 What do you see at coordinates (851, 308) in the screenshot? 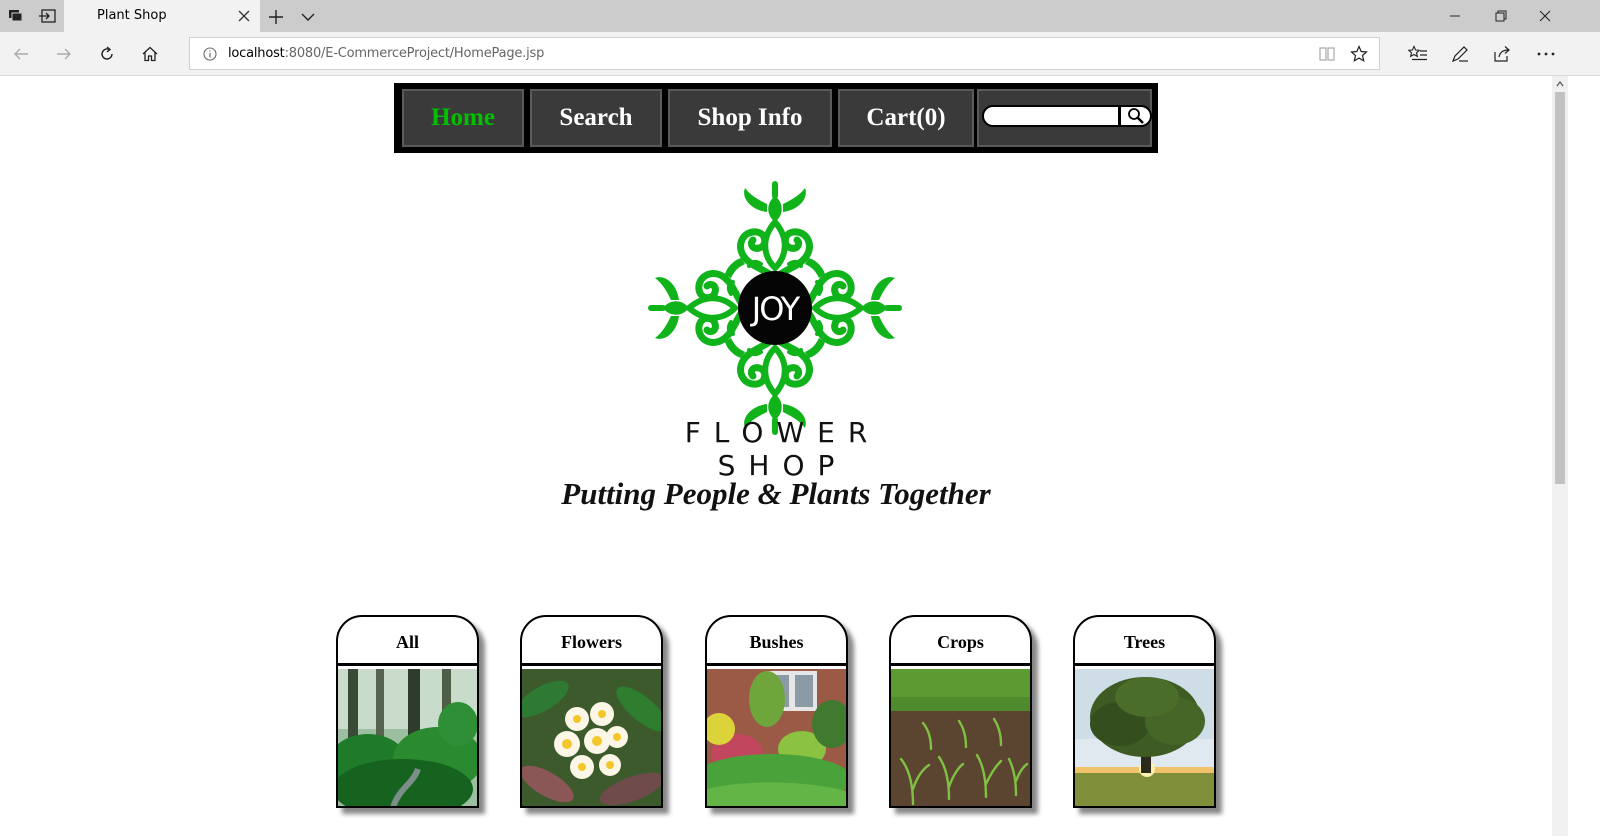
I see `ornament-right` at bounding box center [851, 308].